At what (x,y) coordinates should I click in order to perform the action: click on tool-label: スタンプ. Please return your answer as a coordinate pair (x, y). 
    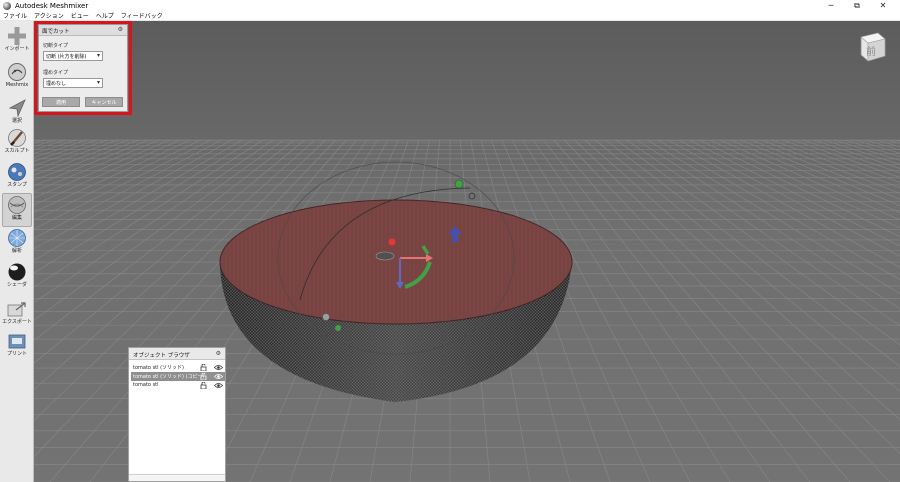
    Looking at the image, I should click on (17, 185).